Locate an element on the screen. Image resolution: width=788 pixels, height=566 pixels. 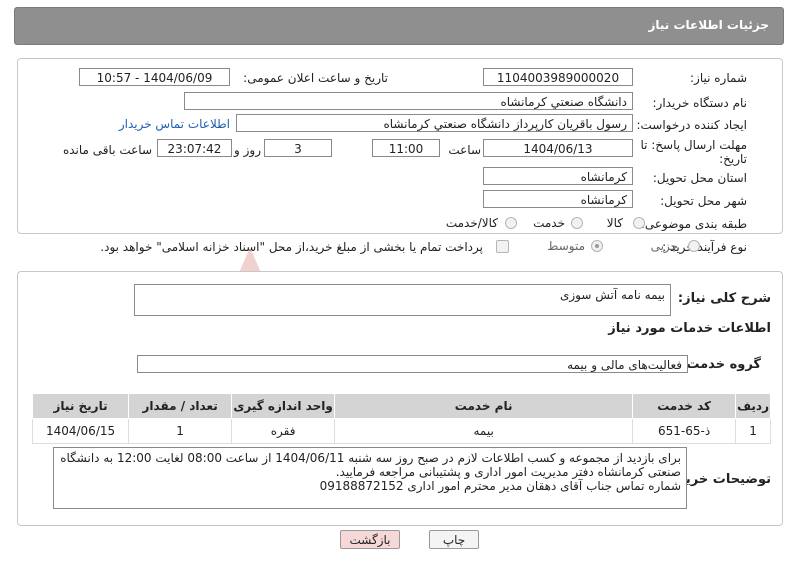
col-unit: واحد اندازه گیری is located at coordinates (283, 406).